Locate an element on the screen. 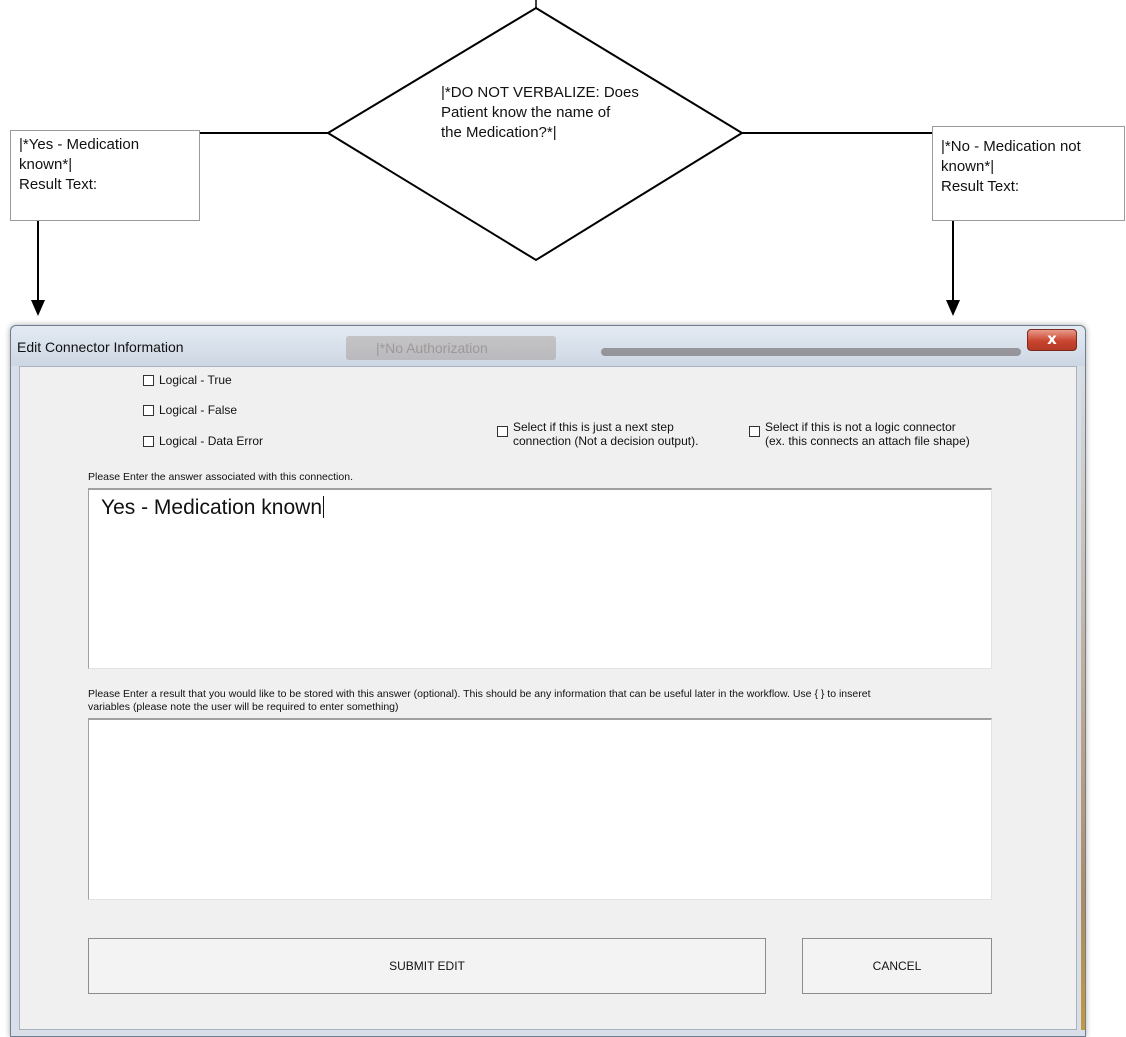 This screenshot has height=1037, width=1126. background-window-edge is located at coordinates (1083, 698).